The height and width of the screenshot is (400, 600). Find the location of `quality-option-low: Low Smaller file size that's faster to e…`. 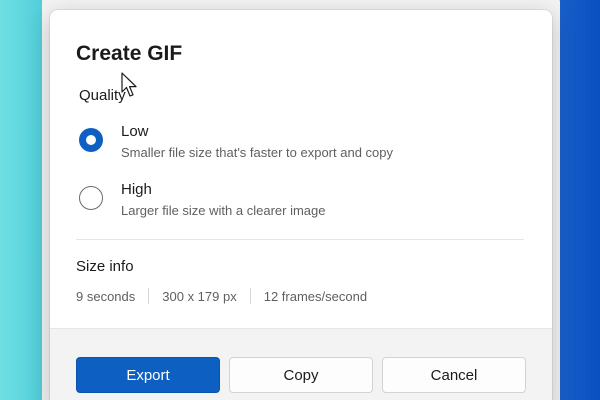

quality-option-low: Low Smaller file size that's faster to e… is located at coordinates (306, 147).